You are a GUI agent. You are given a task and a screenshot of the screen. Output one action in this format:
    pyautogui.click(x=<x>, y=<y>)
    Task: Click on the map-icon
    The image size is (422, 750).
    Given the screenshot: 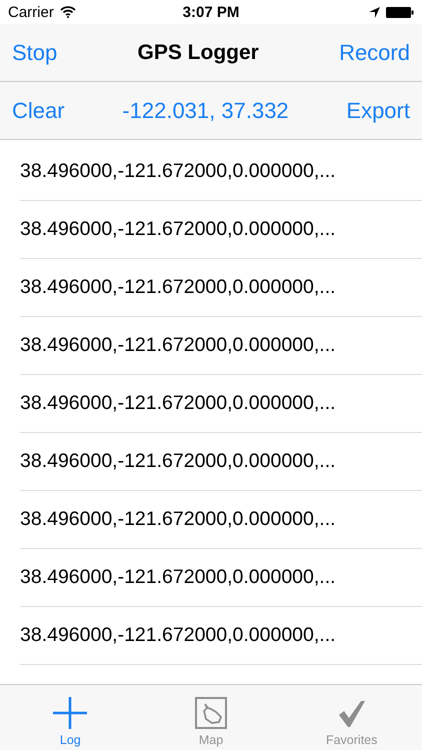 What is the action you would take?
    pyautogui.click(x=211, y=713)
    